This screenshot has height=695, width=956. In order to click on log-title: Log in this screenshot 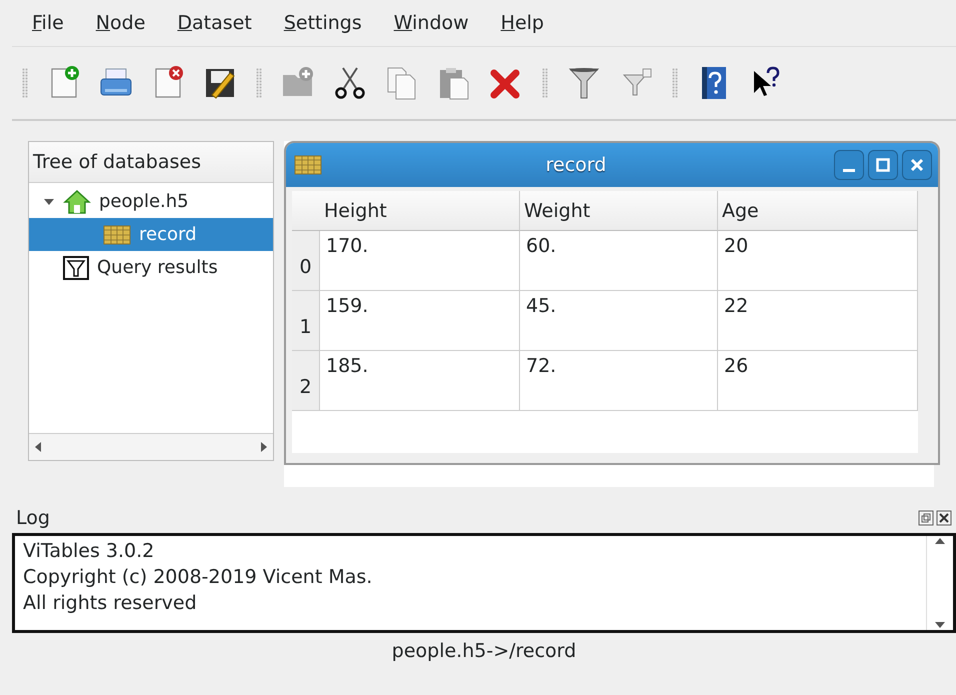, I will do `click(33, 518)`.